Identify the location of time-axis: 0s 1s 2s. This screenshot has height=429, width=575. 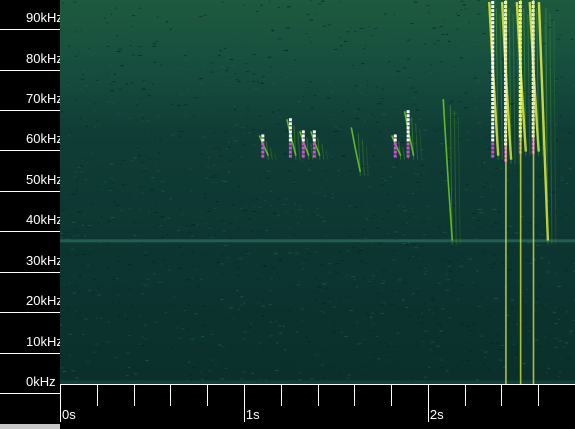
(317, 406).